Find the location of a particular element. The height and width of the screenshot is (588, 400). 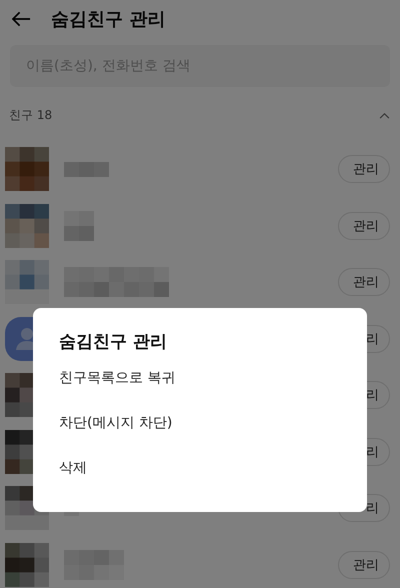

menu-option: 삭제 is located at coordinates (213, 481).